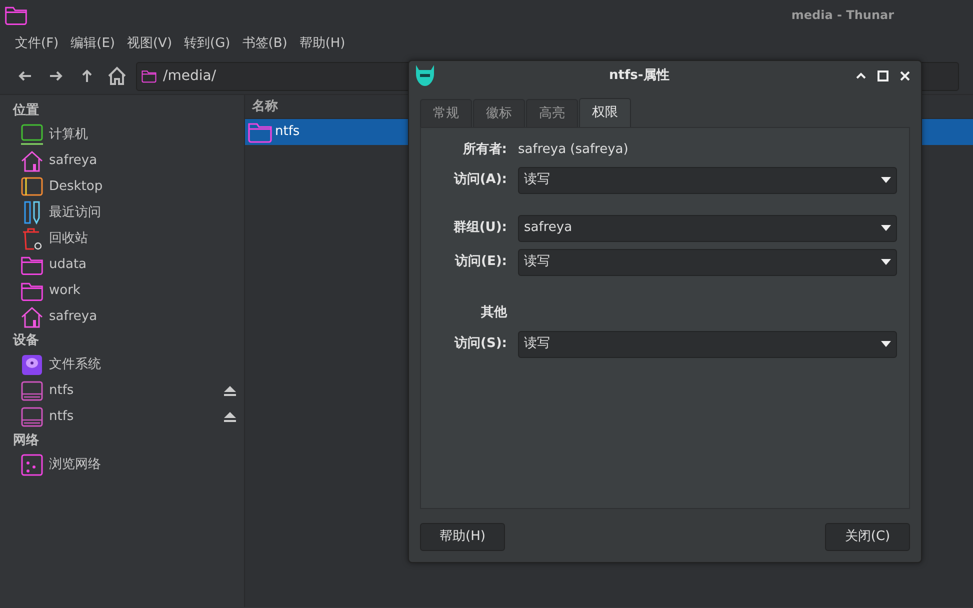 The width and height of the screenshot is (973, 608). Describe the element at coordinates (126, 135) in the screenshot. I see `sidebar-item: 计算机` at that location.